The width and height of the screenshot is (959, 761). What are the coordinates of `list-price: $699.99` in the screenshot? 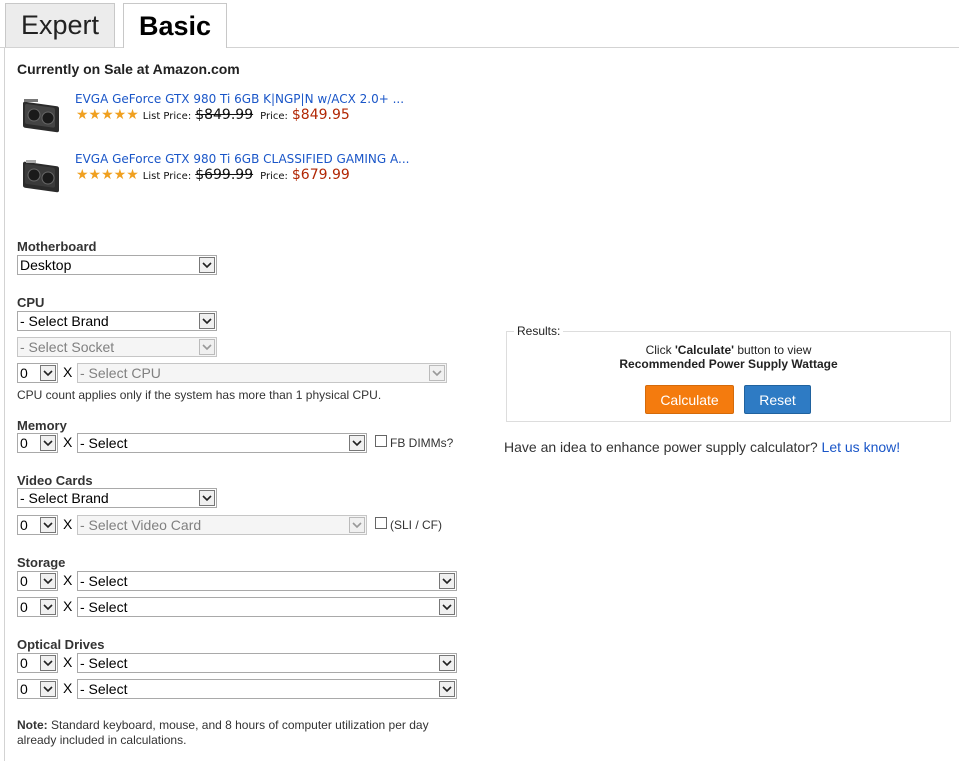 It's located at (224, 175).